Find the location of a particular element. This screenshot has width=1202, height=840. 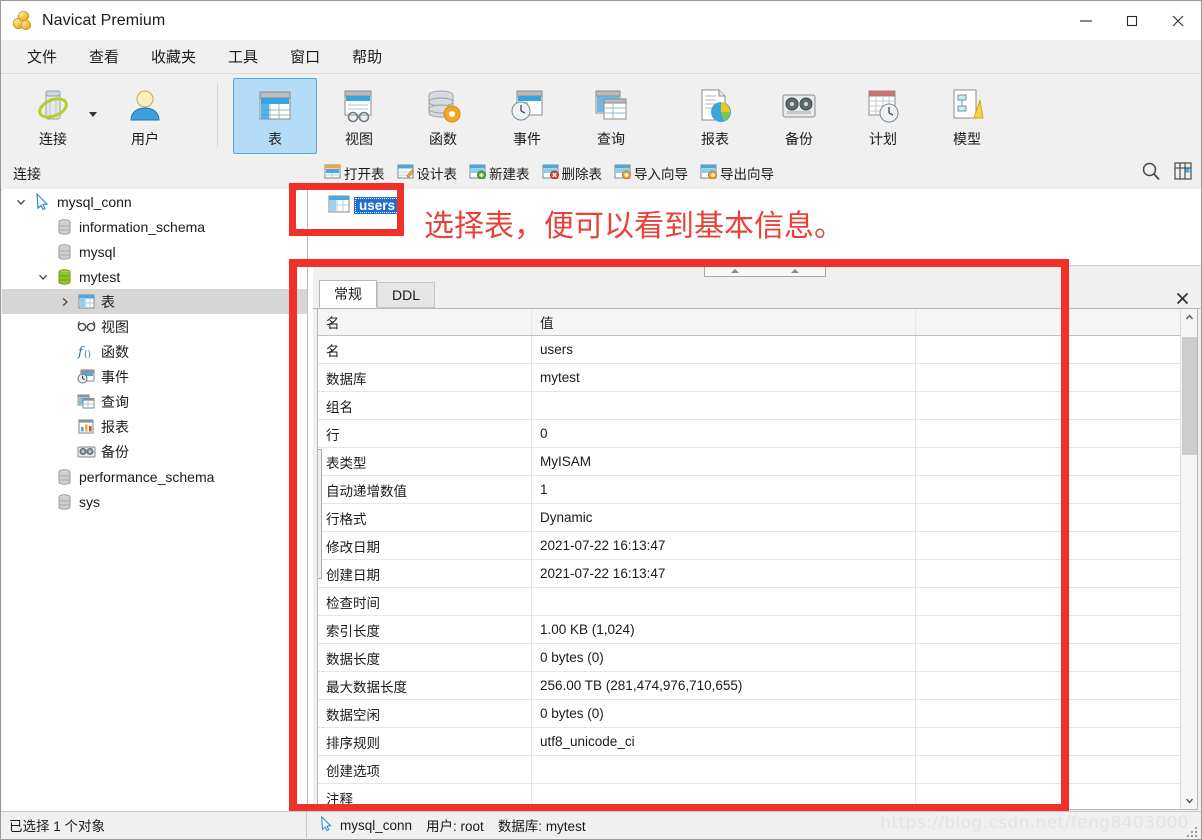

grid-view-icon is located at coordinates (1183, 172).